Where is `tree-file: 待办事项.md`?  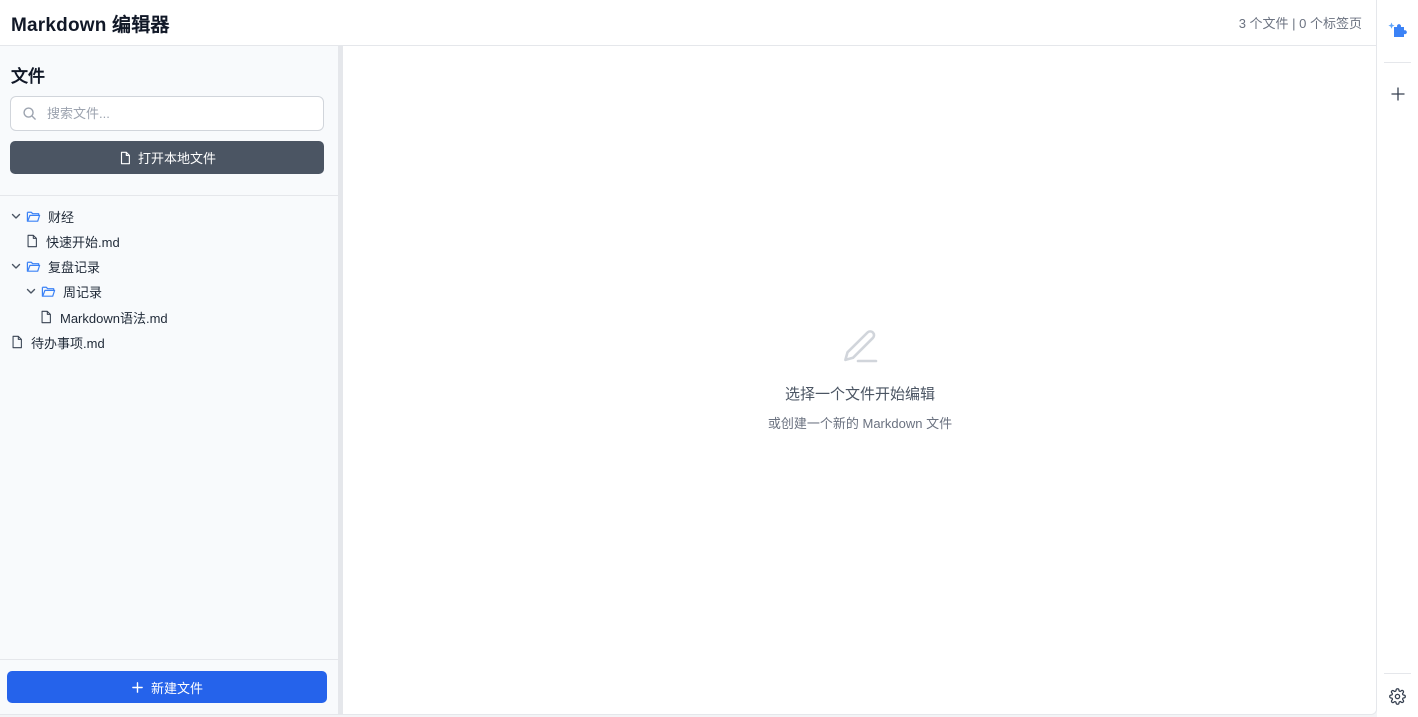
tree-file: 待办事项.md is located at coordinates (57, 342).